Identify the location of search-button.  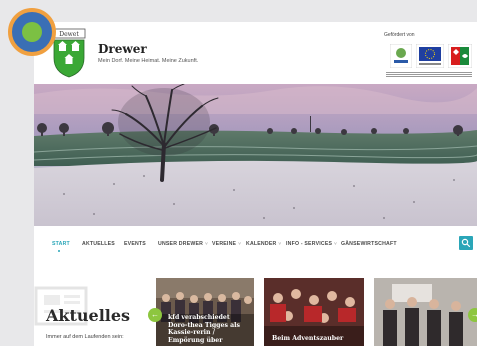
(466, 243).